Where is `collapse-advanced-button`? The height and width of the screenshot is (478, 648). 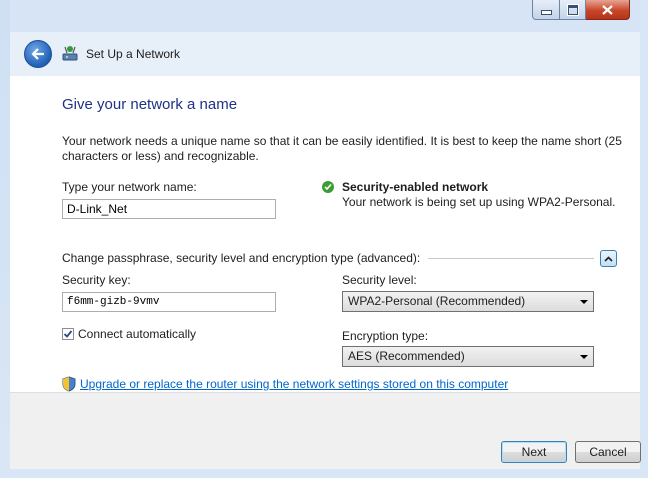
collapse-advanced-button is located at coordinates (608, 258).